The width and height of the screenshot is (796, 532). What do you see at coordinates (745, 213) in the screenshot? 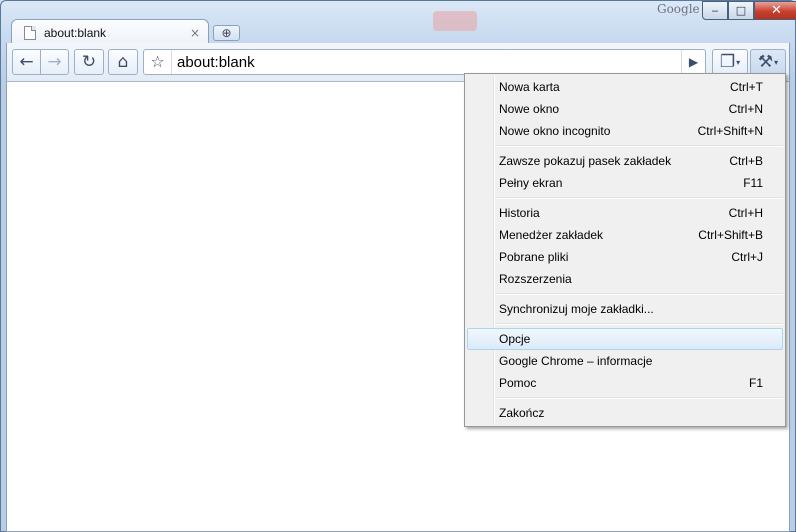
I see `menu-item-shortcut: Ctrl+H` at bounding box center [745, 213].